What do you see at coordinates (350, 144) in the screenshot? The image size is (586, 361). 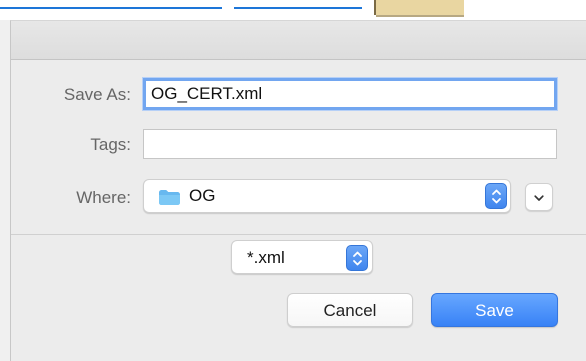 I see `tags-input` at bounding box center [350, 144].